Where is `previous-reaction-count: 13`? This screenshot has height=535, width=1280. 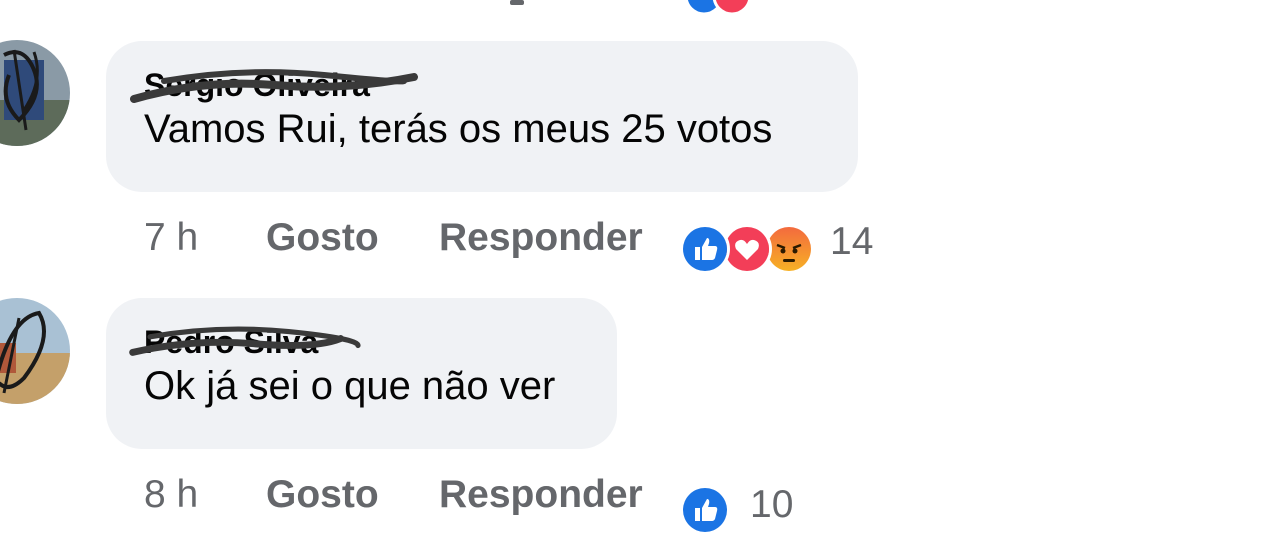 previous-reaction-count: 13 is located at coordinates (807, 4).